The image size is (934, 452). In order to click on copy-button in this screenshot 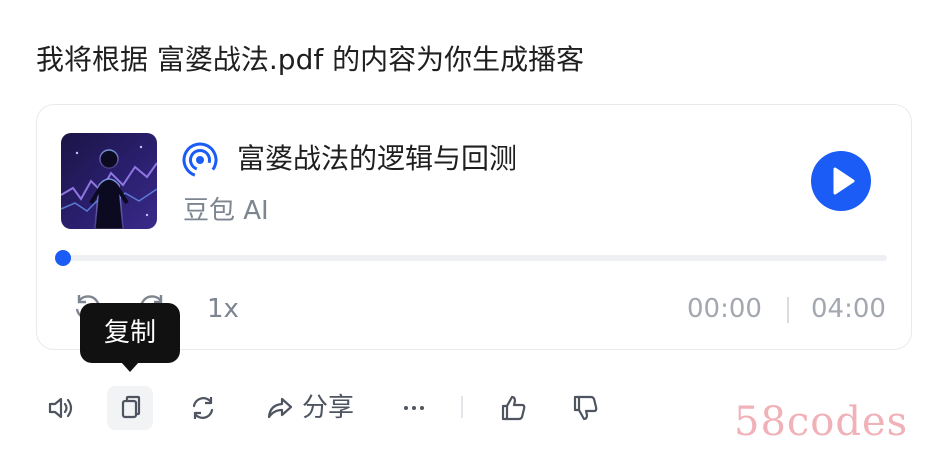, I will do `click(130, 408)`.